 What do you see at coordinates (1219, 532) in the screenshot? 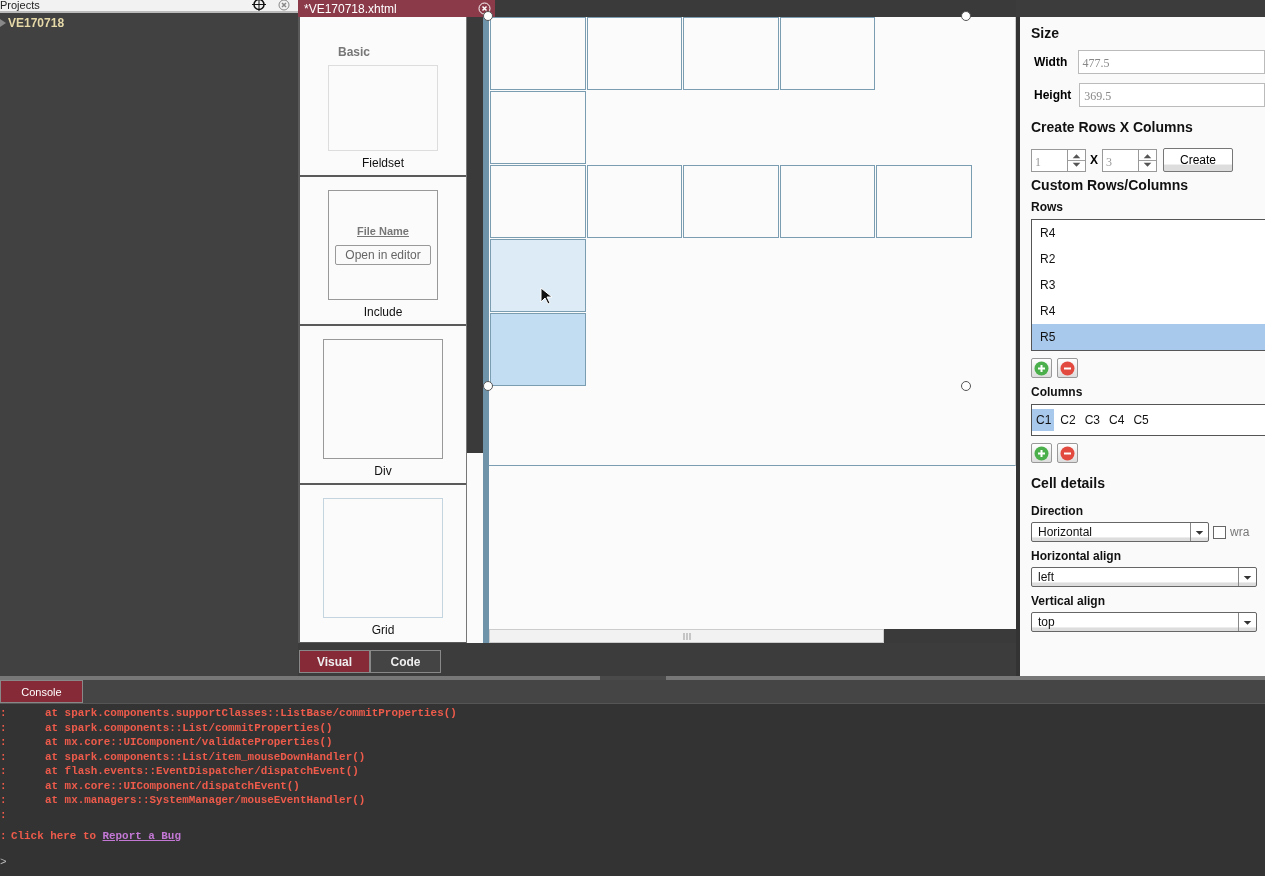
I see `checkbox` at bounding box center [1219, 532].